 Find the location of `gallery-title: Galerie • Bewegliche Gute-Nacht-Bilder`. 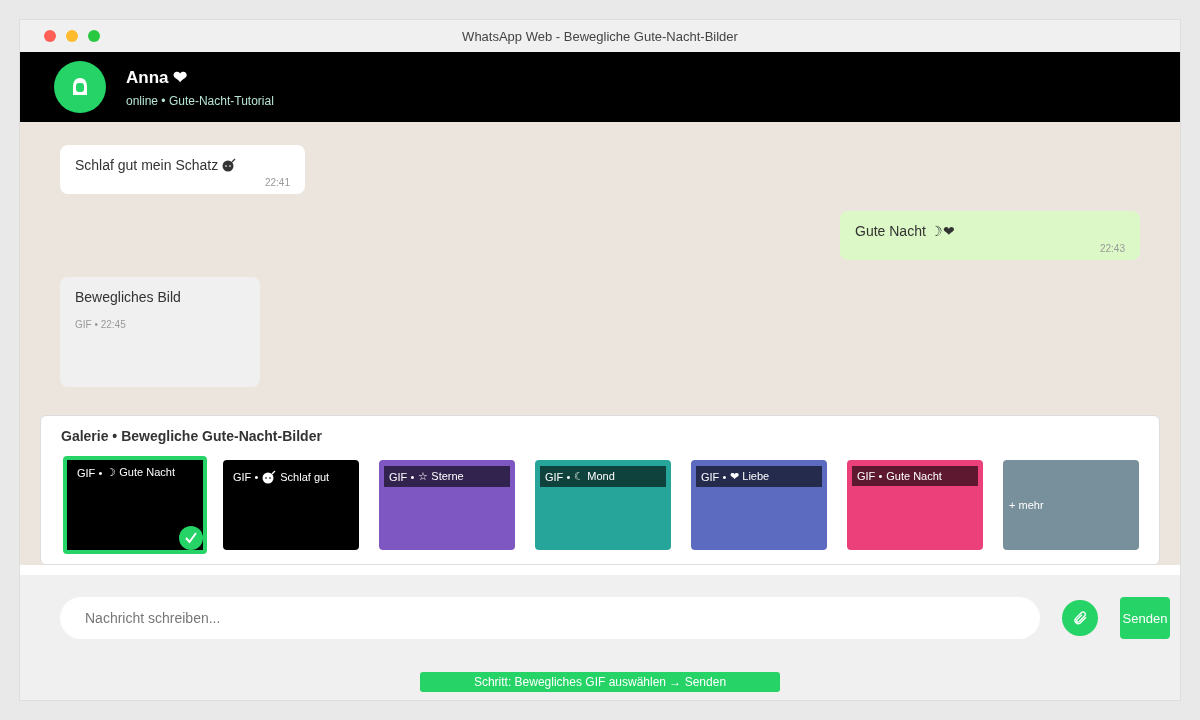

gallery-title: Galerie • Bewegliche Gute-Nacht-Bilder is located at coordinates (192, 436).